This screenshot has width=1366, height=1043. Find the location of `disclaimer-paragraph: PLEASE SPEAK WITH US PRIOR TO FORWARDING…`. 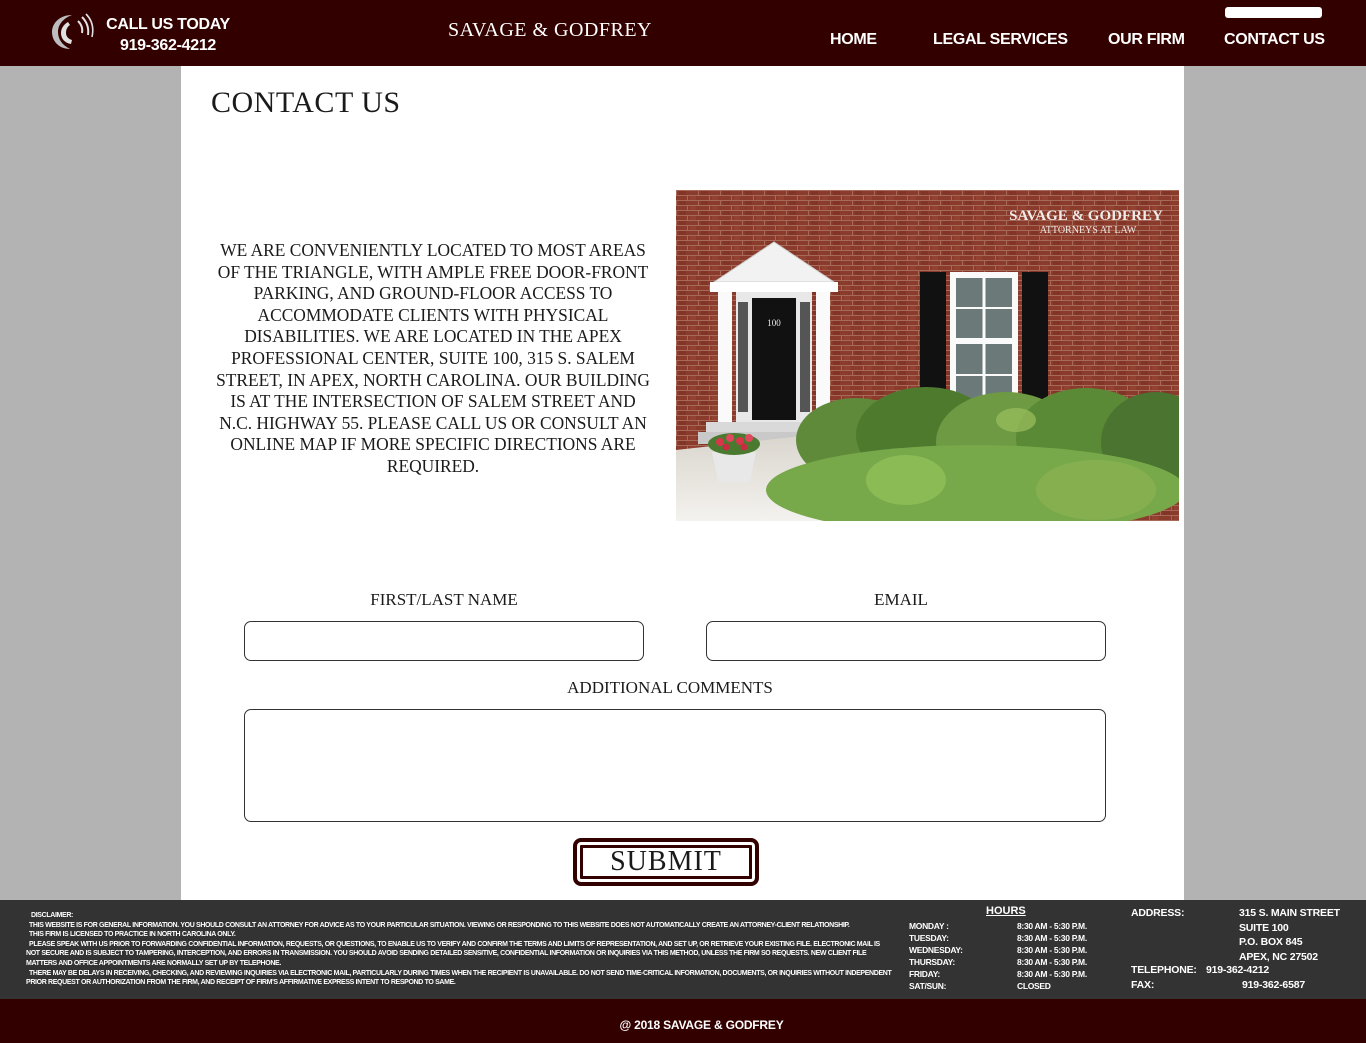

disclaimer-paragraph: PLEASE SPEAK WITH US PRIOR TO FORWARDING… is located at coordinates (453, 953).